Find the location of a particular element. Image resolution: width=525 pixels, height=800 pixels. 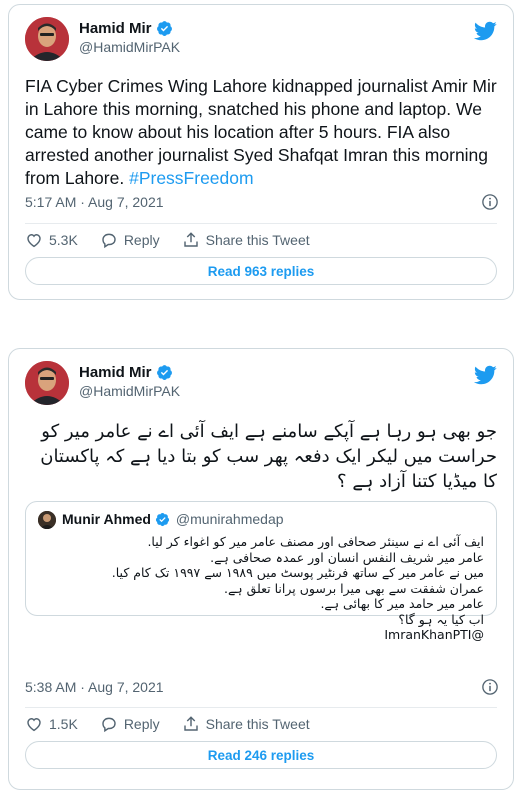

like-count: 1.5K is located at coordinates (63, 724).